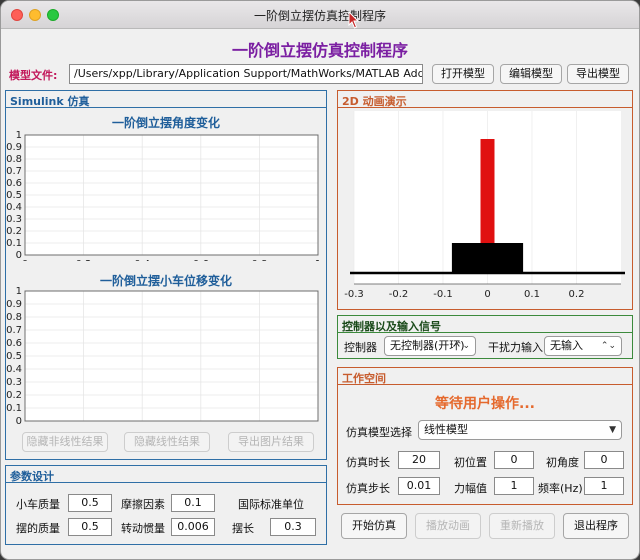 This screenshot has width=640, height=560. Describe the element at coordinates (14, 159) in the screenshot. I see `angle-chart-y-tick-label: 0.8` at that location.